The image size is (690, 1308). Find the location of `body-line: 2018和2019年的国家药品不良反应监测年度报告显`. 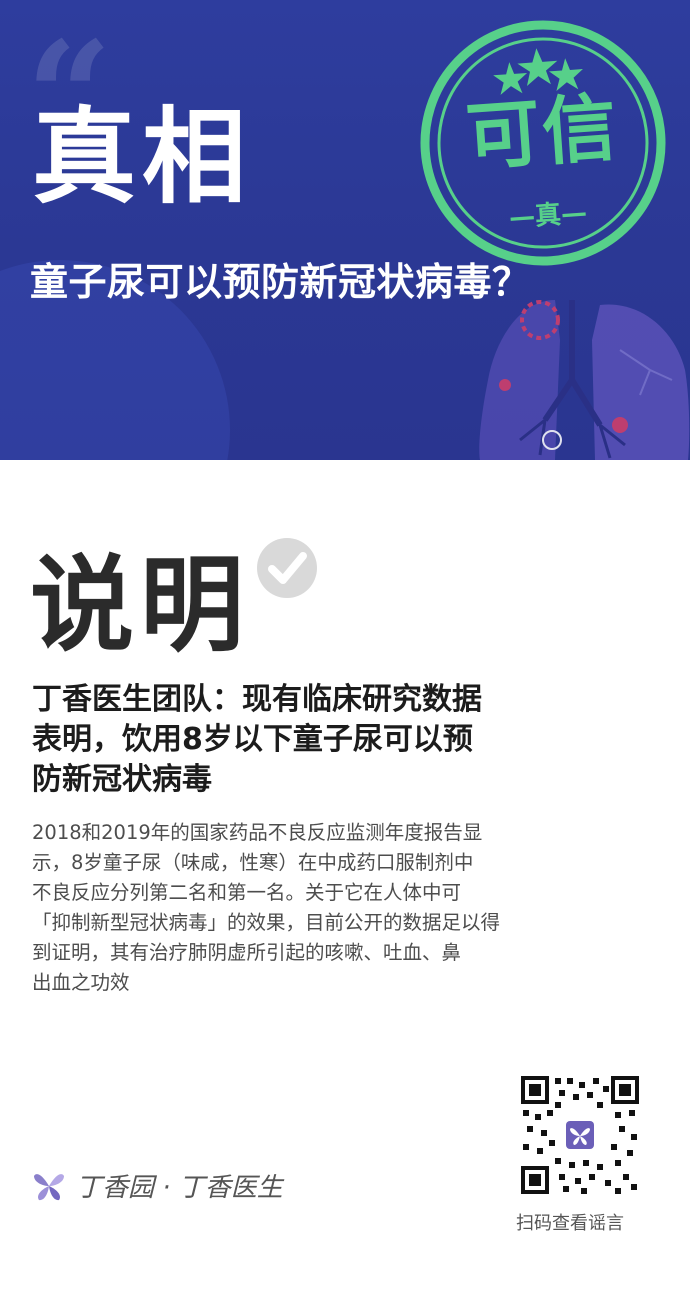

body-line: 2018和2019年的国家药品不良反应监测年度报告显 is located at coordinates (257, 832).